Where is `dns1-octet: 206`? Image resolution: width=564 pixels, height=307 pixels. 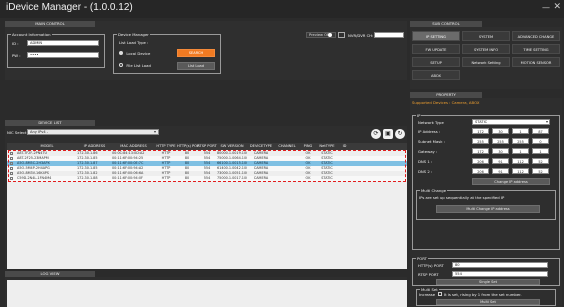
dns1-octet: 206 is located at coordinates (480, 161).